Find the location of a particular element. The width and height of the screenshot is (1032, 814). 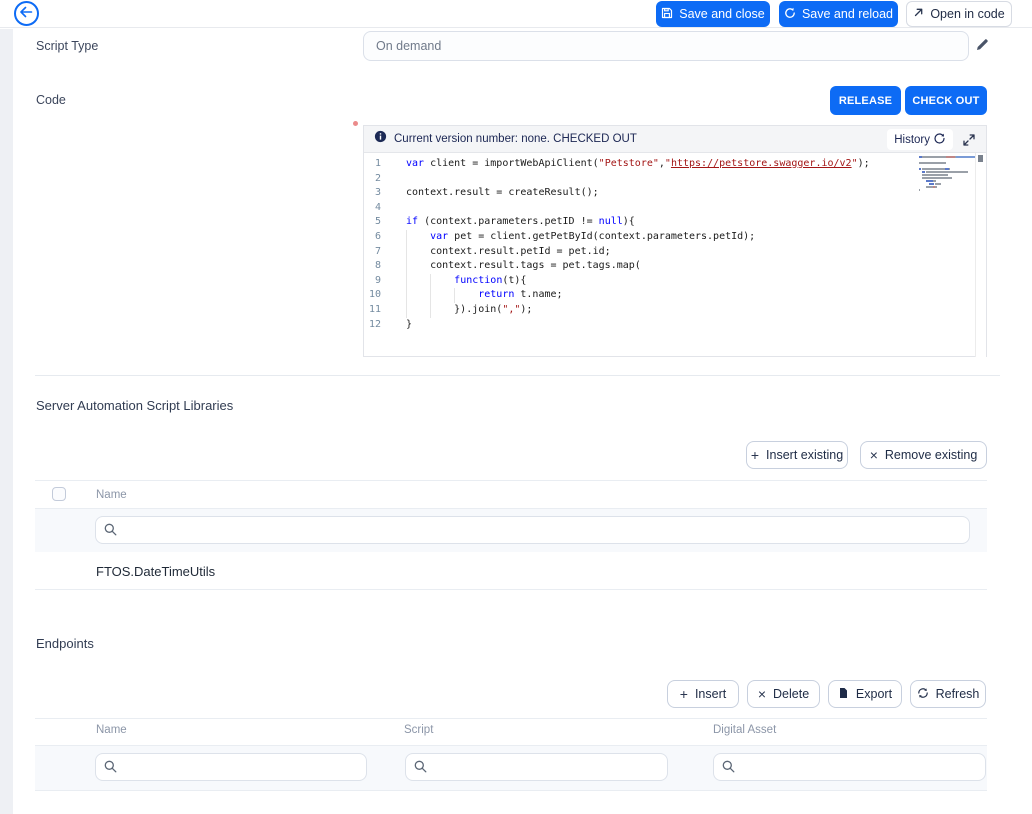

info-icon is located at coordinates (380, 139).